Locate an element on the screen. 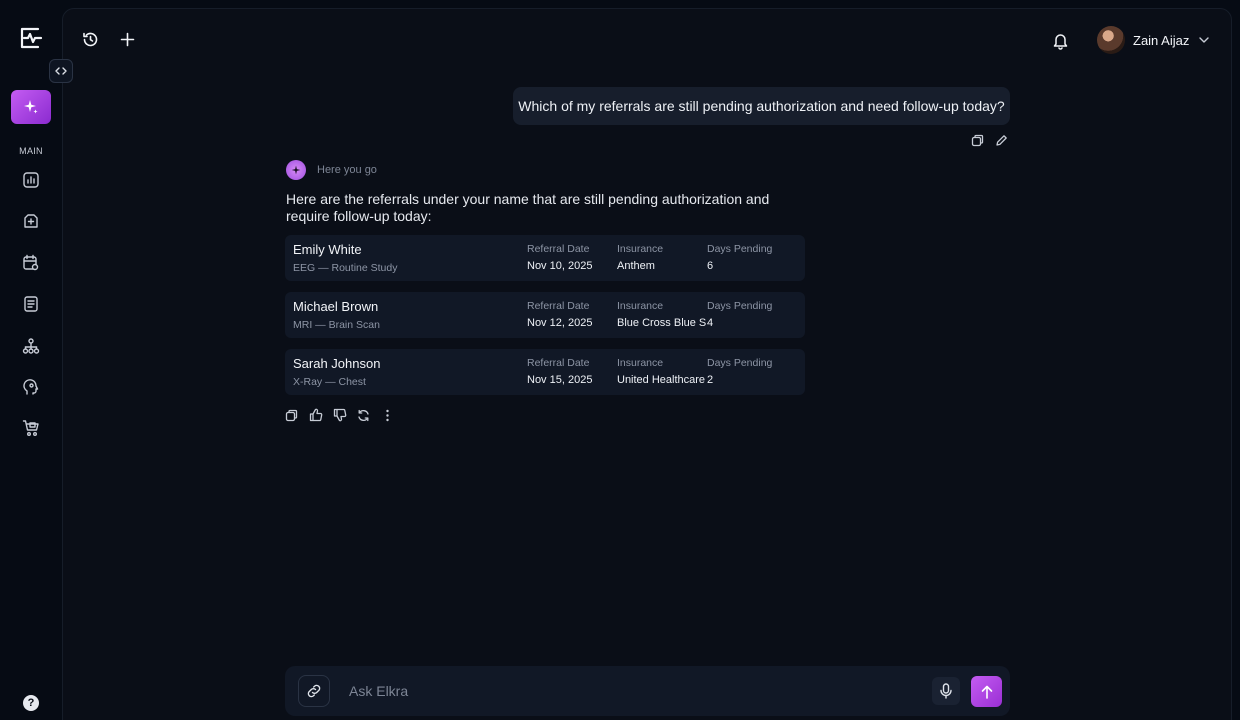 Image resolution: width=1240 pixels, height=720 pixels. document-icon is located at coordinates (31, 304).